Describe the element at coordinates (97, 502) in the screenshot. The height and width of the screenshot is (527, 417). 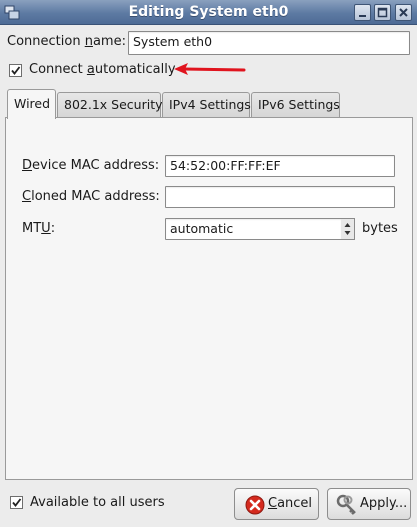
I see `available-to-all-users-label: Available to all users` at that location.